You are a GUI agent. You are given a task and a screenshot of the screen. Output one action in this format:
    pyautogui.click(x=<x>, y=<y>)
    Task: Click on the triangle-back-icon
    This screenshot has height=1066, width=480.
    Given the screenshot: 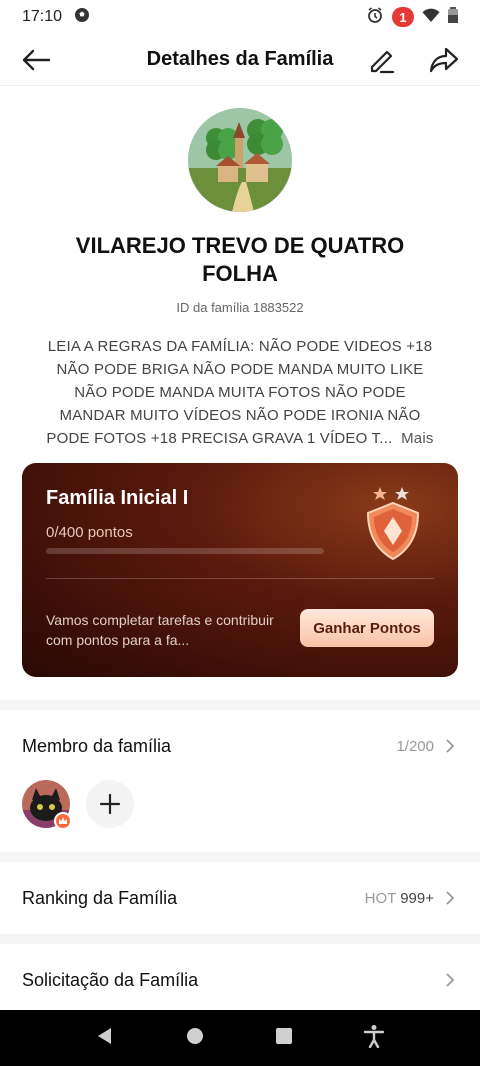 What is the action you would take?
    pyautogui.click(x=104, y=1035)
    